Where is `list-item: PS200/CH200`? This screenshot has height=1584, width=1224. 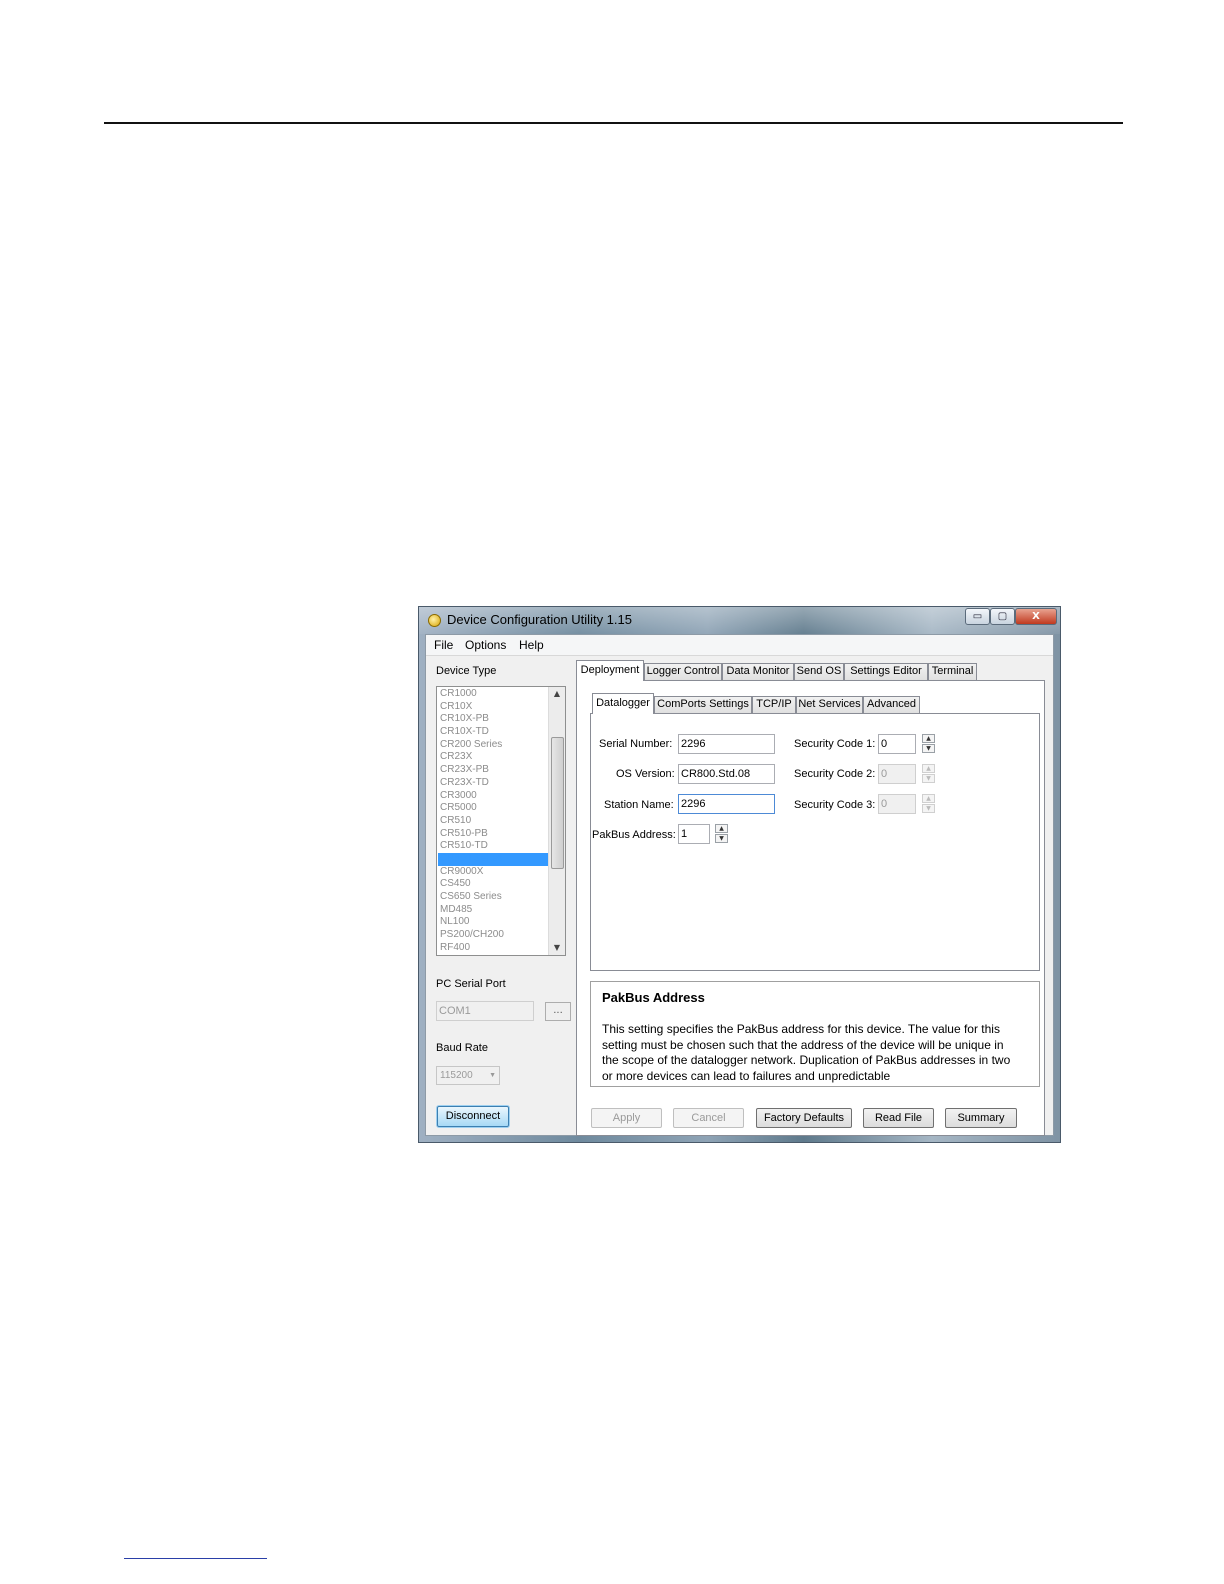 list-item: PS200/CH200 is located at coordinates (493, 935).